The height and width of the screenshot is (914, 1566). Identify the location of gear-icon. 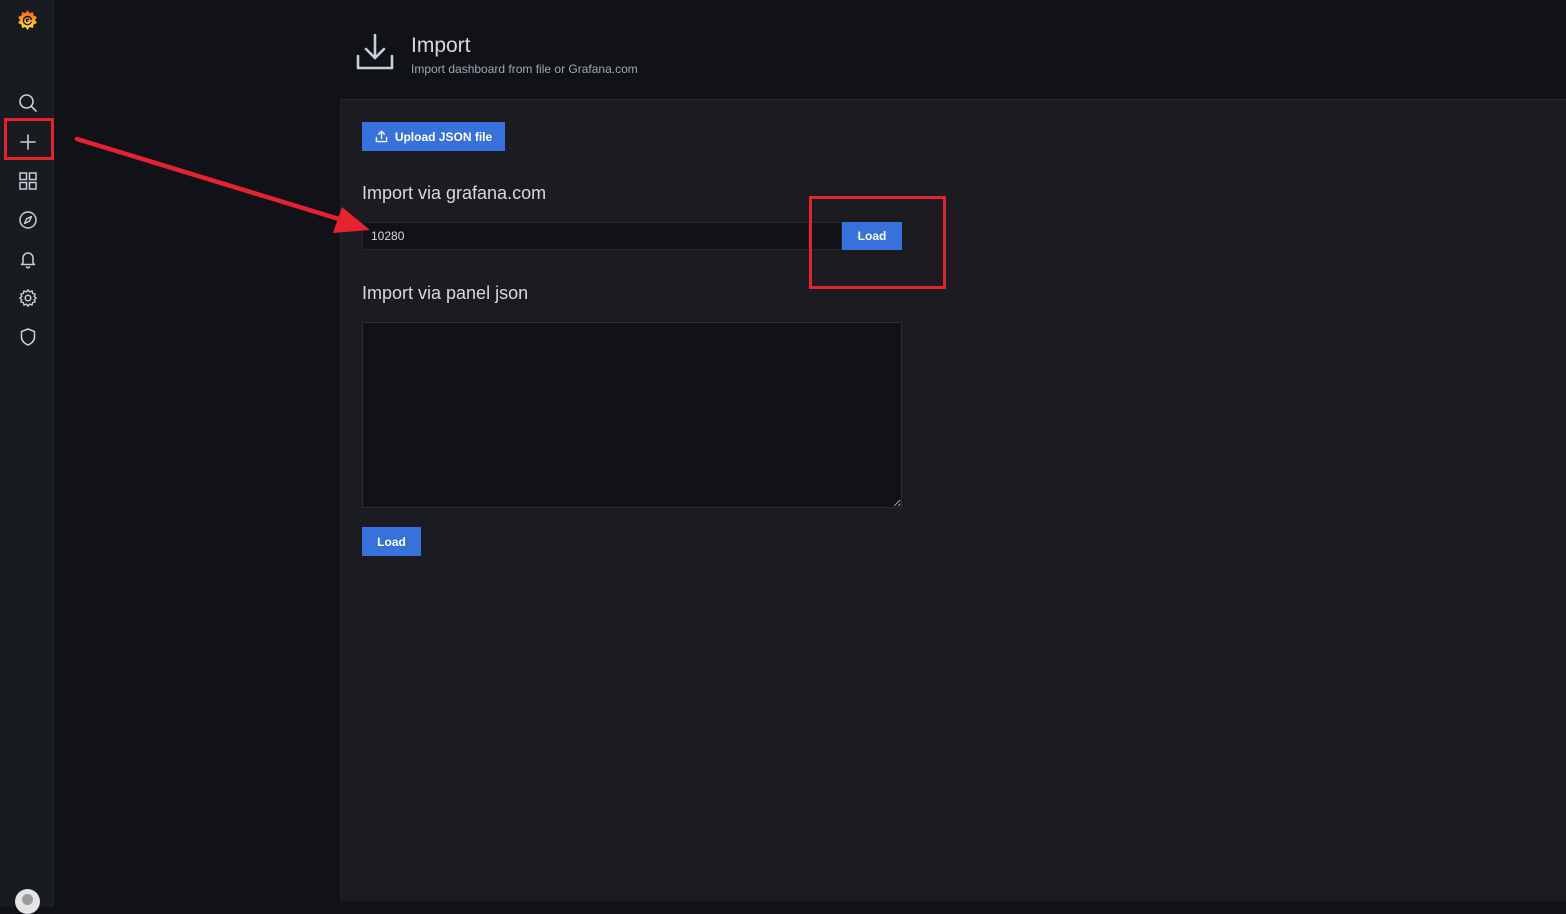
(27, 297).